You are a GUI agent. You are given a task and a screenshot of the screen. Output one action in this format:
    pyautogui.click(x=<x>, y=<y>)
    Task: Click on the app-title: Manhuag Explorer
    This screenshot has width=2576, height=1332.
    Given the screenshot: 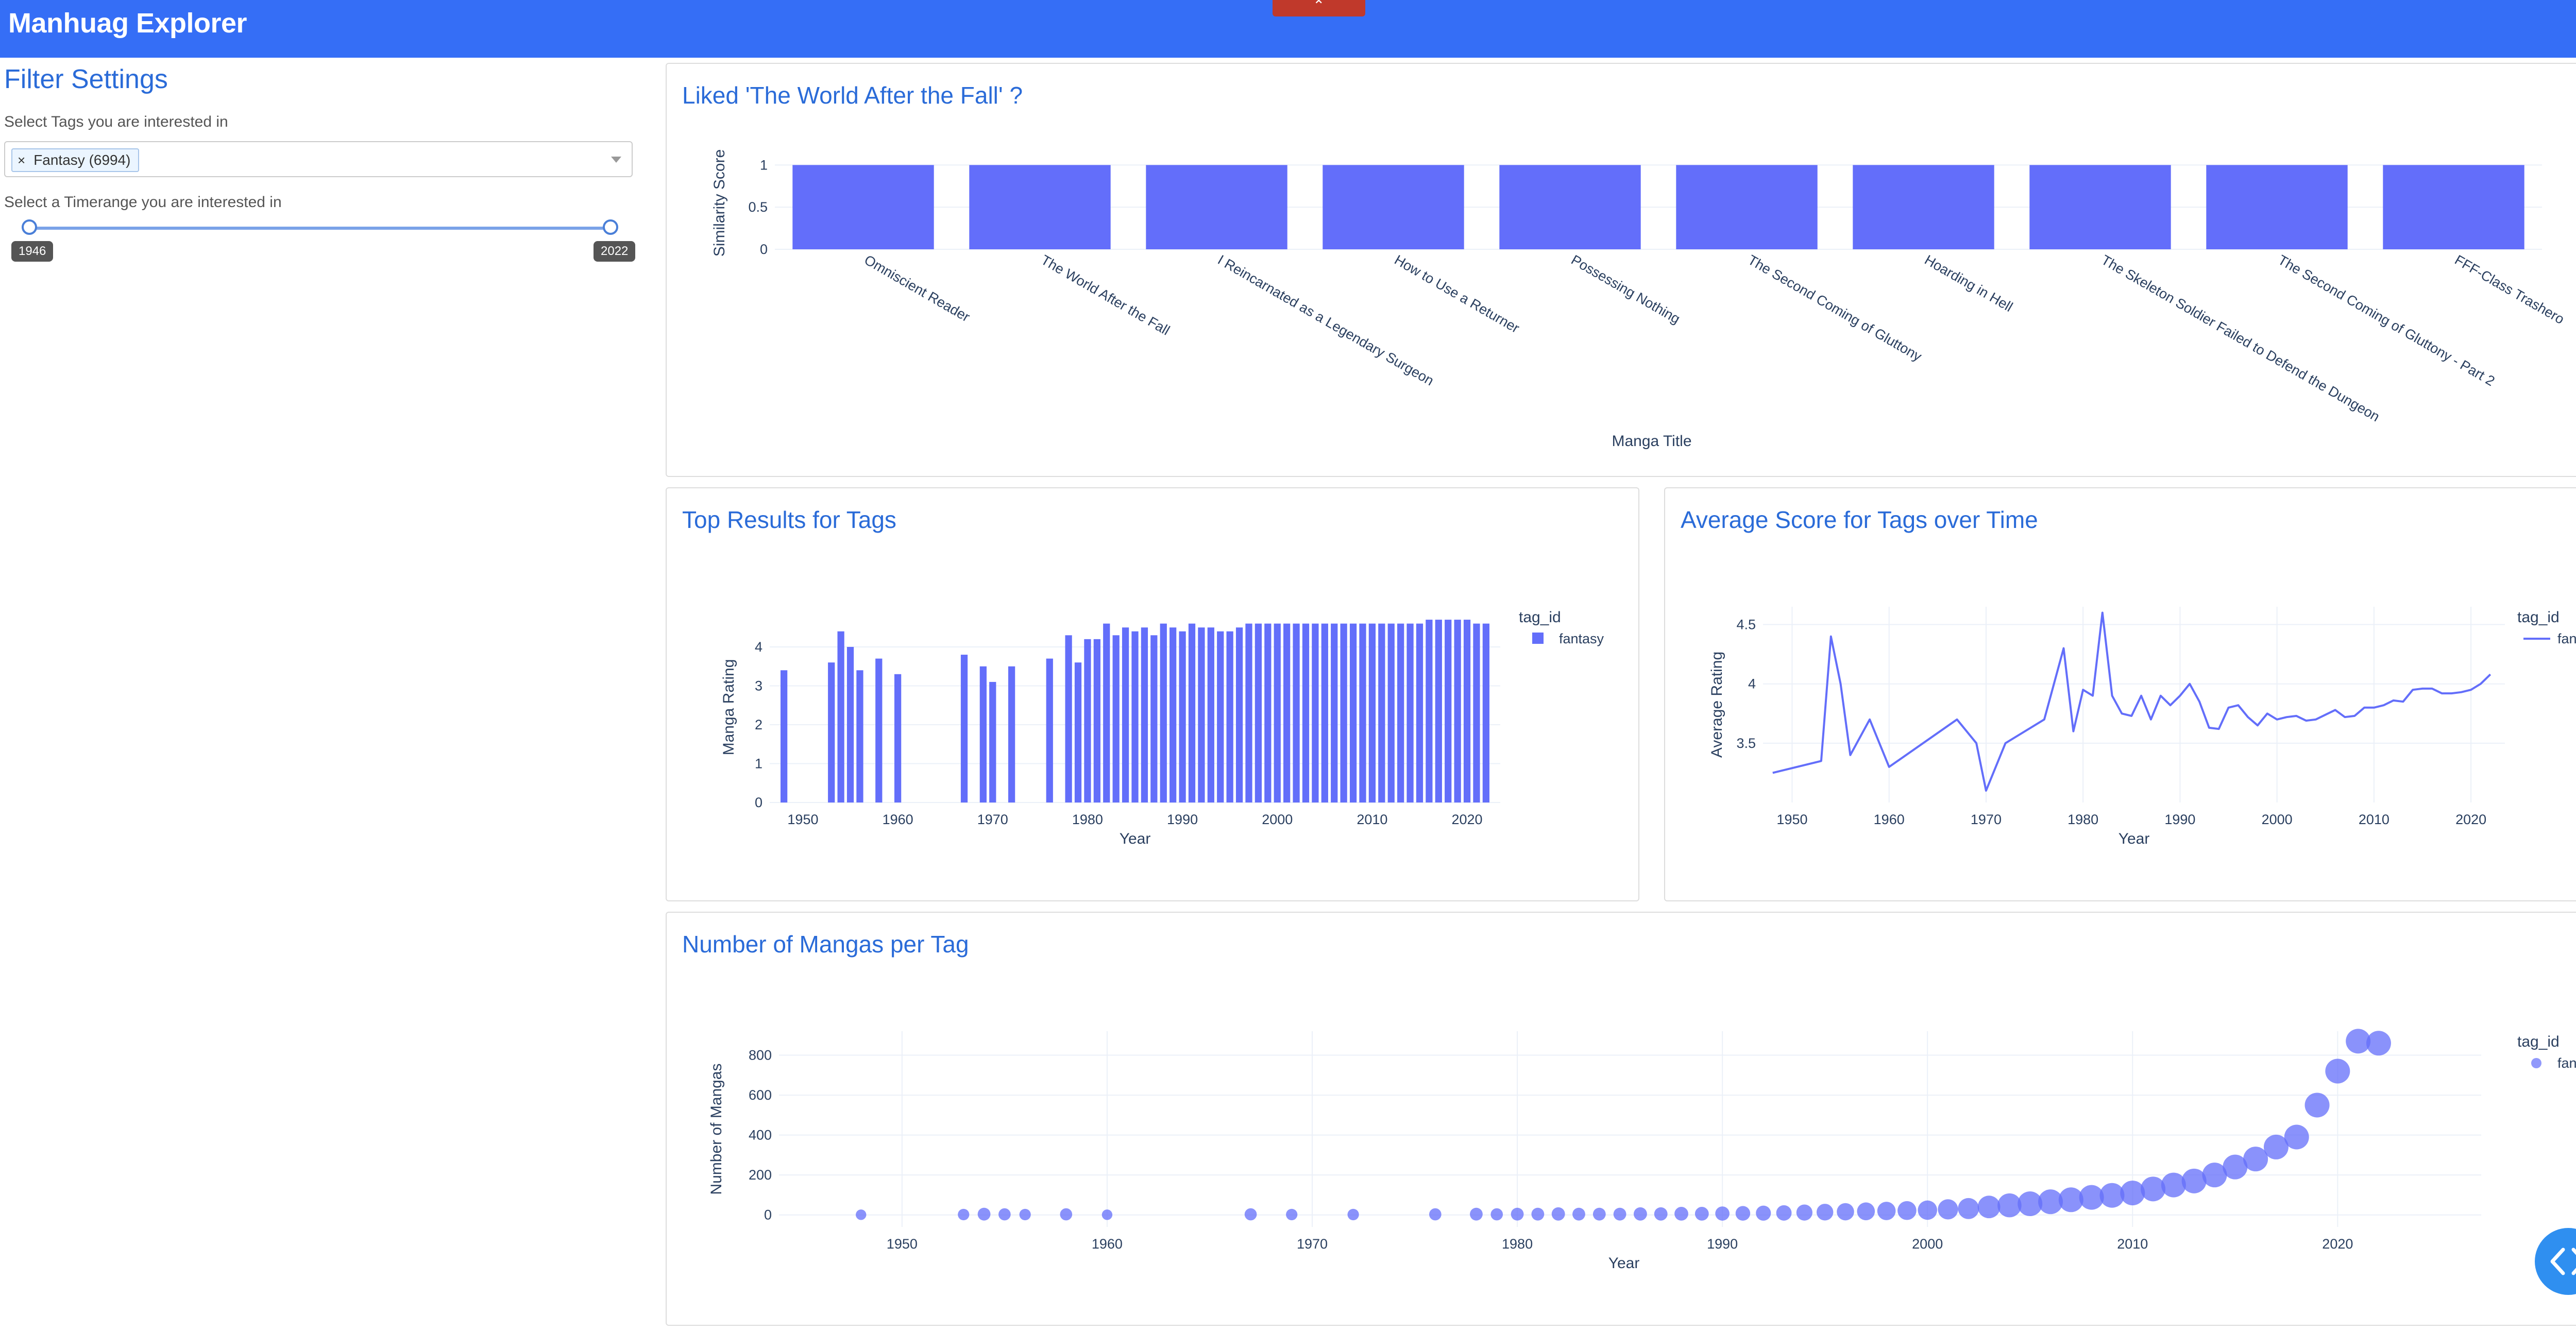 What is the action you would take?
    pyautogui.click(x=127, y=23)
    